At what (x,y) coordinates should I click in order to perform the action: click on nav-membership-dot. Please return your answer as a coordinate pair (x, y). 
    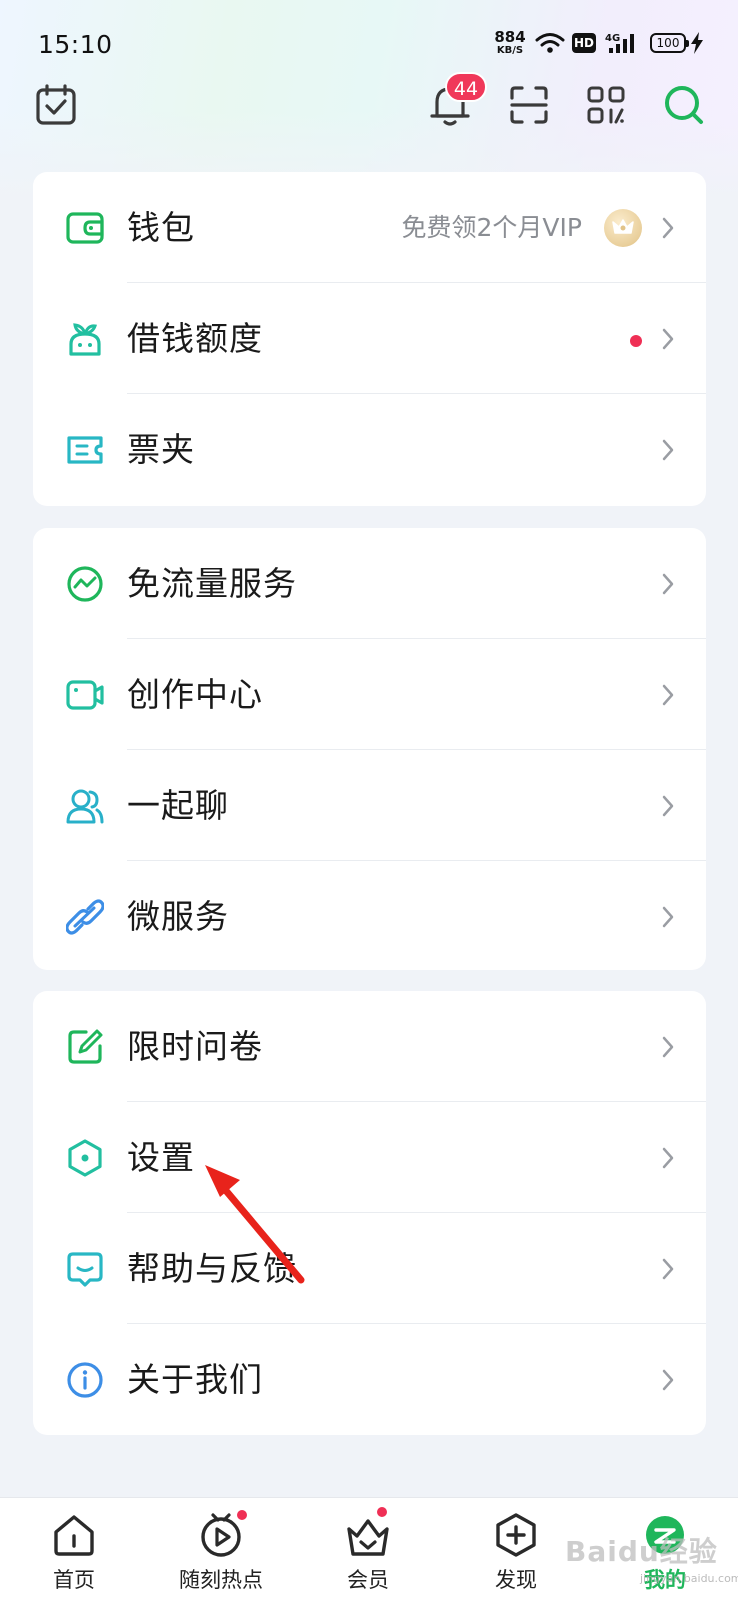
    Looking at the image, I should click on (382, 1512).